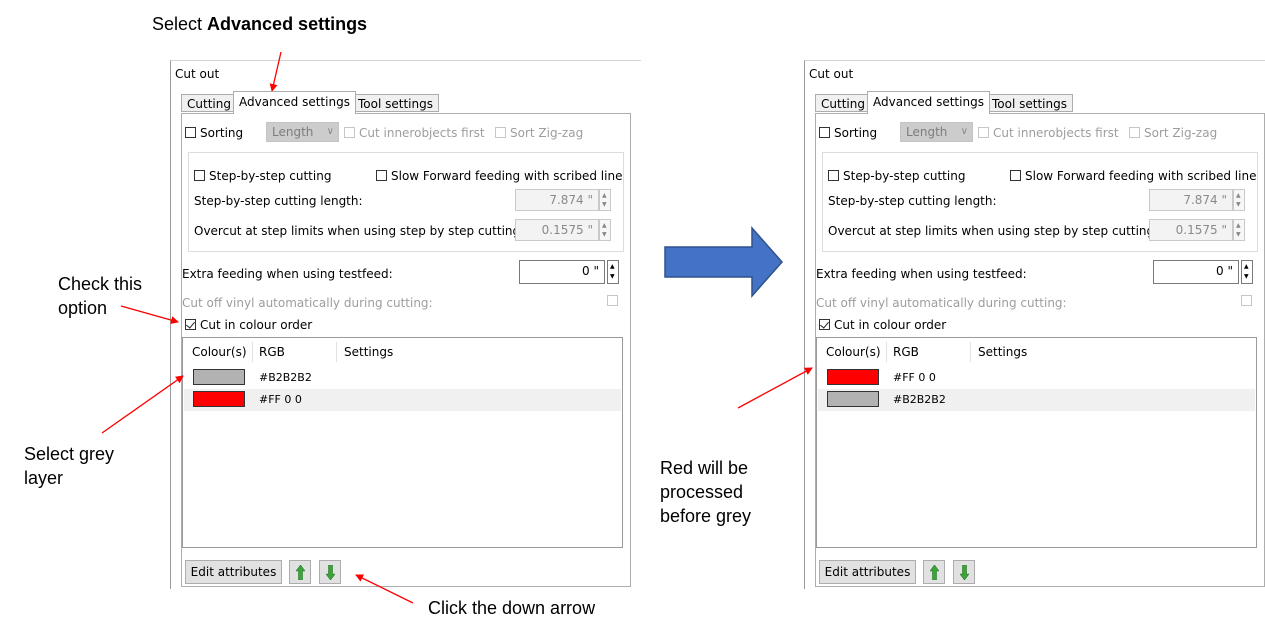  Describe the element at coordinates (275, 71) in the screenshot. I see `arrow-to-advanced-tab` at that location.